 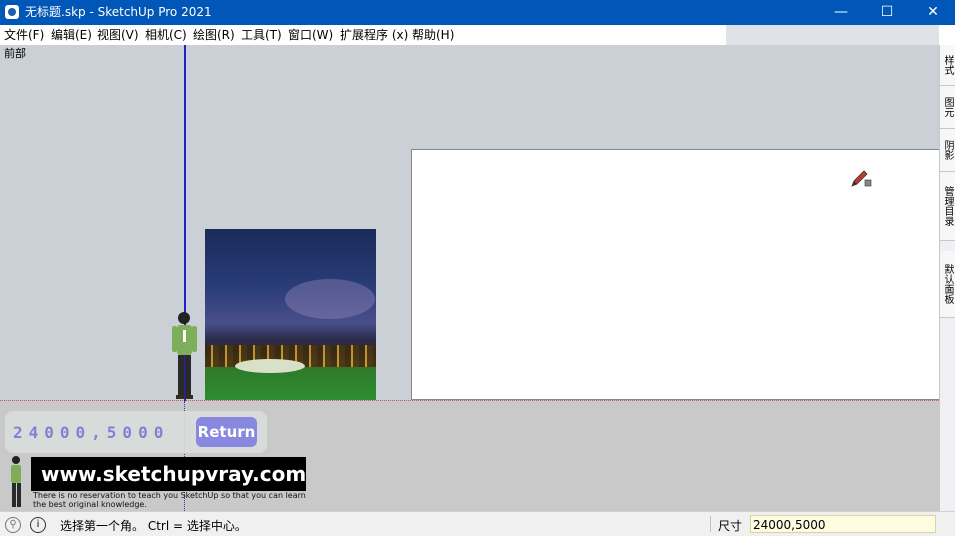 What do you see at coordinates (15, 53) in the screenshot?
I see `scene-label: 前部` at bounding box center [15, 53].